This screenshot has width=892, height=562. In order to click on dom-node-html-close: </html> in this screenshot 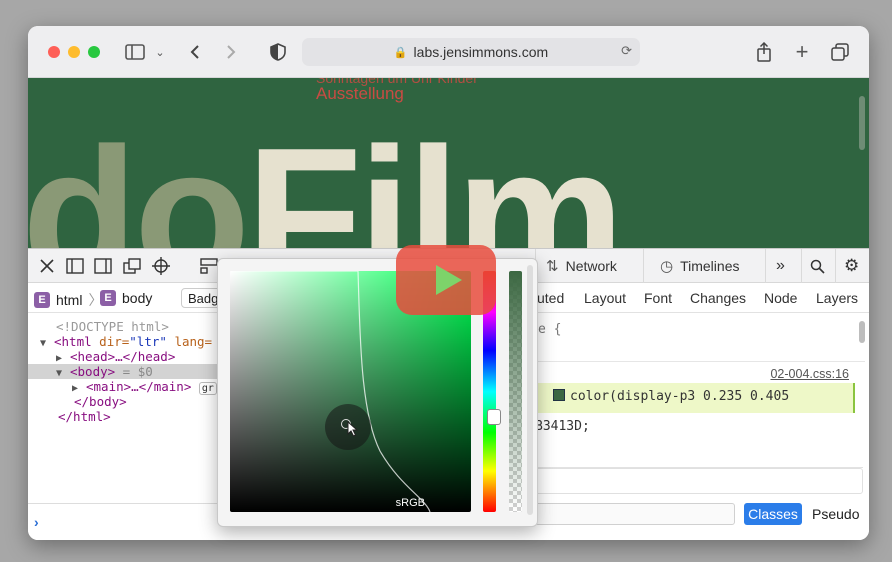, I will do `click(84, 416)`.